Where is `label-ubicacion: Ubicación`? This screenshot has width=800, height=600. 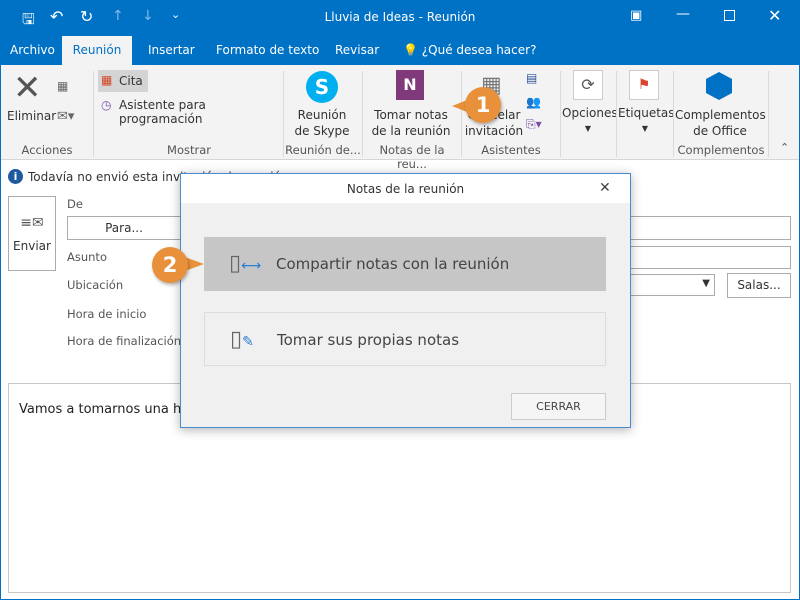 label-ubicacion: Ubicación is located at coordinates (95, 285).